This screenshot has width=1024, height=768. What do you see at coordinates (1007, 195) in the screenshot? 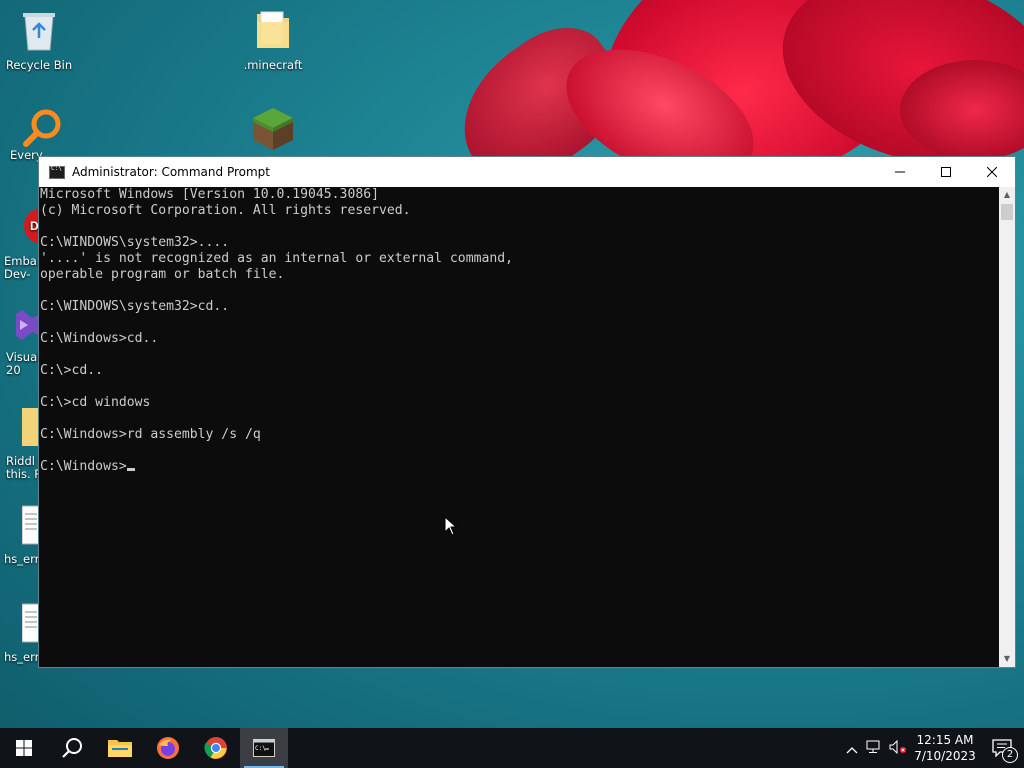
I see `scroll-up-arrow-icon: ▲` at bounding box center [1007, 195].